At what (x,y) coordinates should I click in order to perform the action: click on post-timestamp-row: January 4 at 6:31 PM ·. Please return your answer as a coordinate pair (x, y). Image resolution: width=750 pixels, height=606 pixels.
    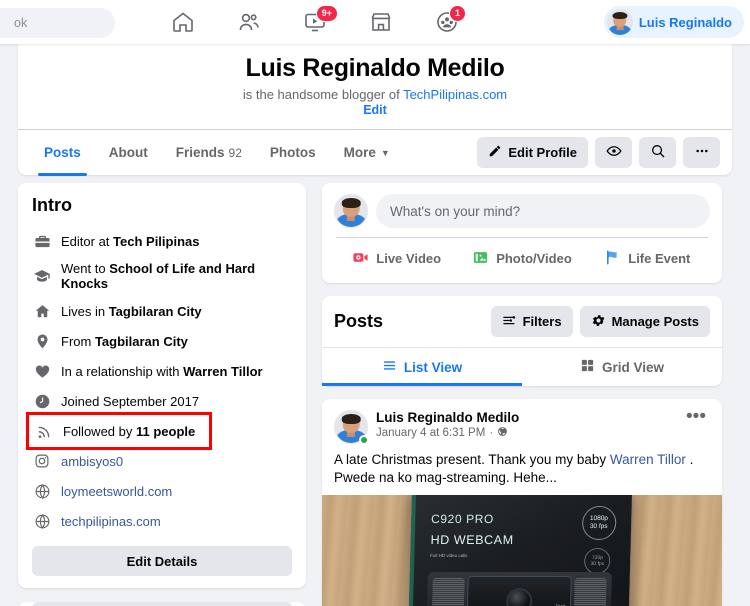
    Looking at the image, I should click on (529, 433).